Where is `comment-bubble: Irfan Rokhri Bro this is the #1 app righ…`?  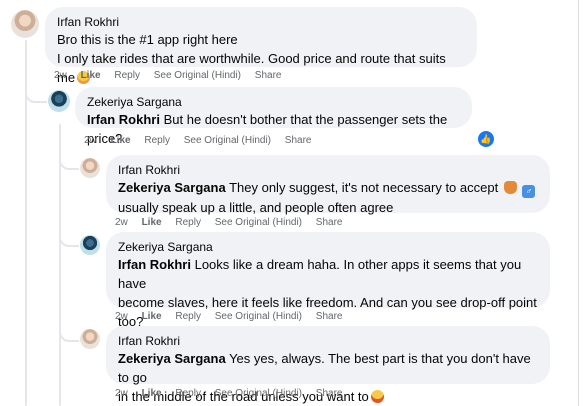
comment-bubble: Irfan Rokhri Bro this is the #1 app righ… is located at coordinates (261, 46).